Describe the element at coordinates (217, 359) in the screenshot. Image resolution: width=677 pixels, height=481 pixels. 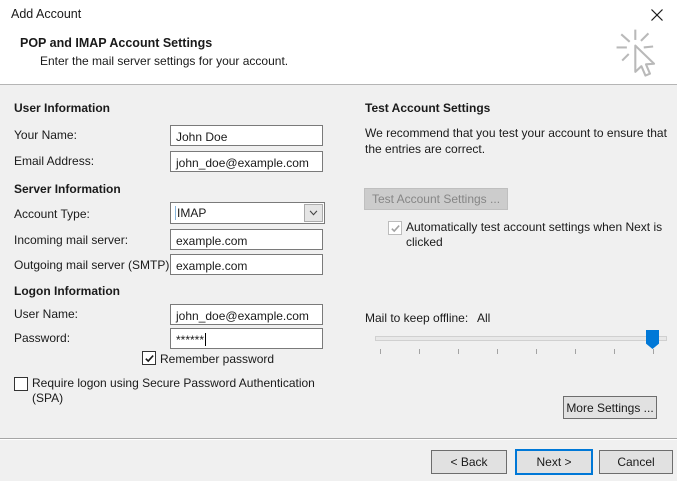
I see `remember-password-label: Remember password` at that location.